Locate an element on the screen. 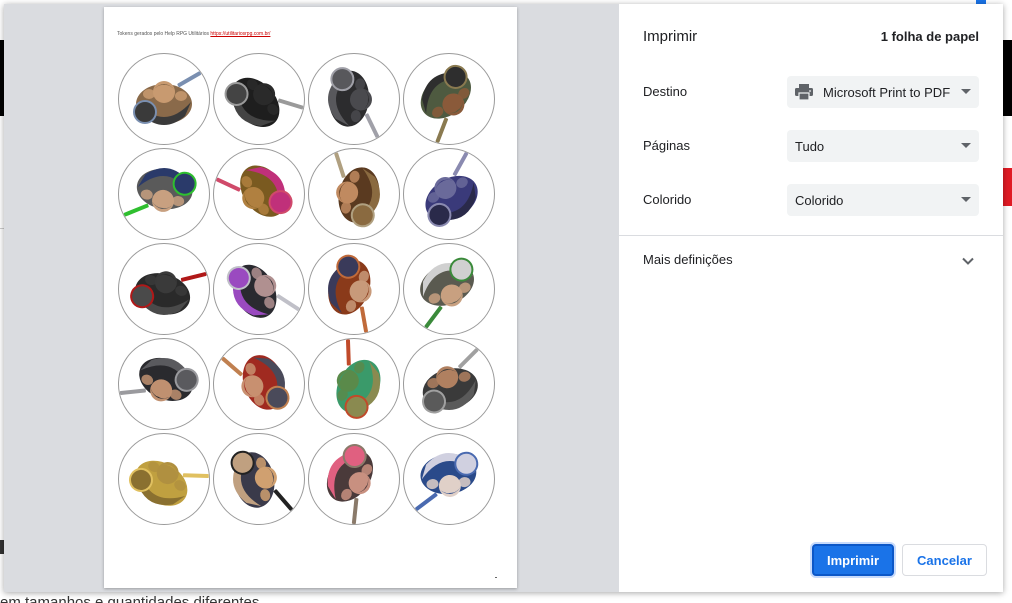 Image resolution: width=1012 pixels, height=603 pixels. print-button: Imprimir is located at coordinates (853, 560).